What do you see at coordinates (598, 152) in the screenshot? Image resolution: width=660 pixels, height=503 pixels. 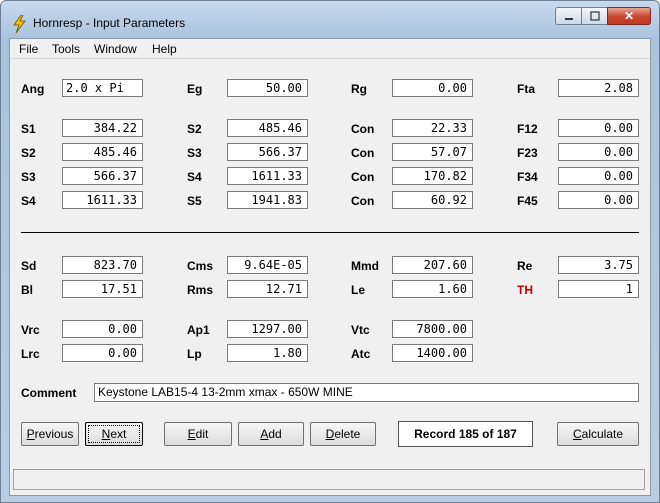 I see `field-f23: 0.00` at bounding box center [598, 152].